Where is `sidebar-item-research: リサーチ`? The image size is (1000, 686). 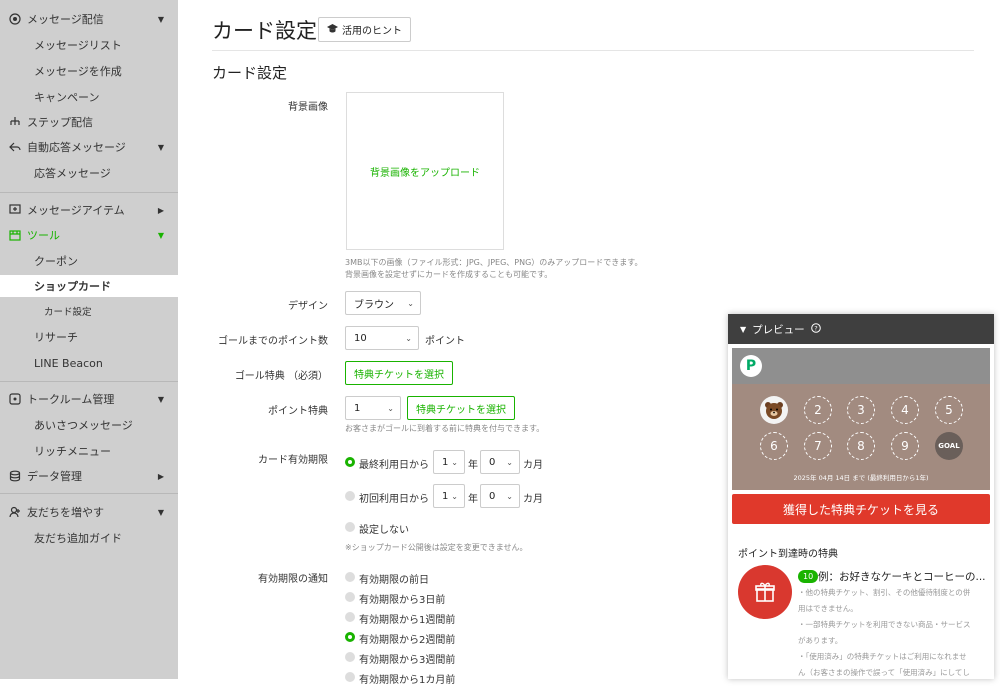 sidebar-item-research: リサーチ is located at coordinates (89, 337).